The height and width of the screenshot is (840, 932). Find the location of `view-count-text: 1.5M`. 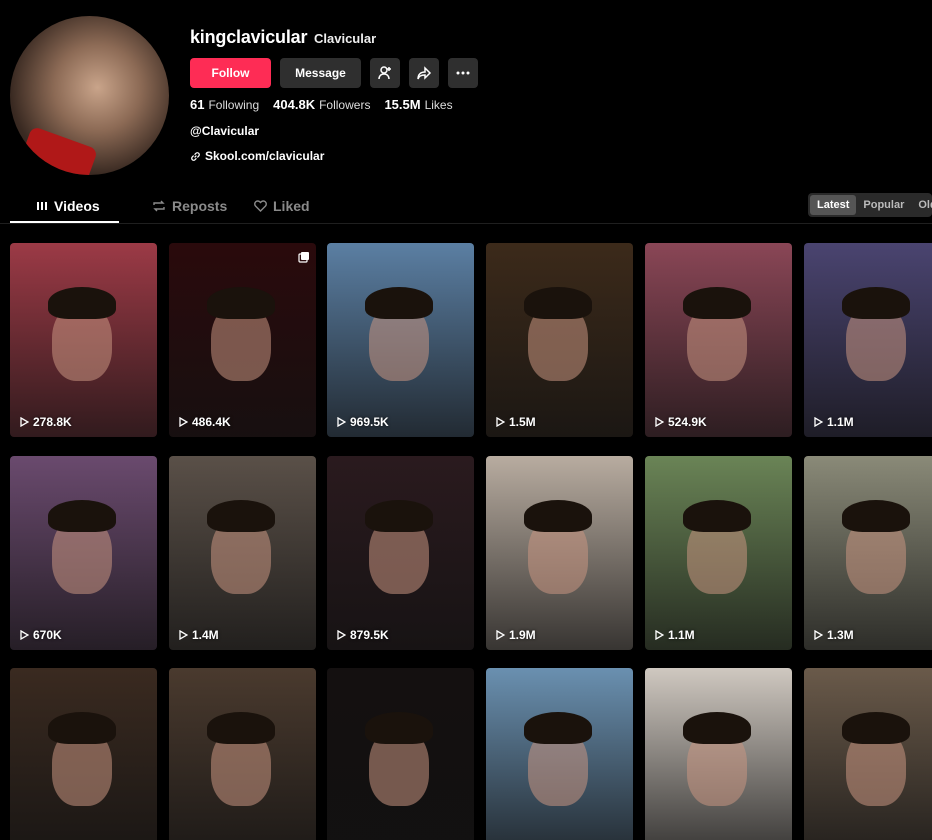

view-count-text: 1.5M is located at coordinates (522, 422).